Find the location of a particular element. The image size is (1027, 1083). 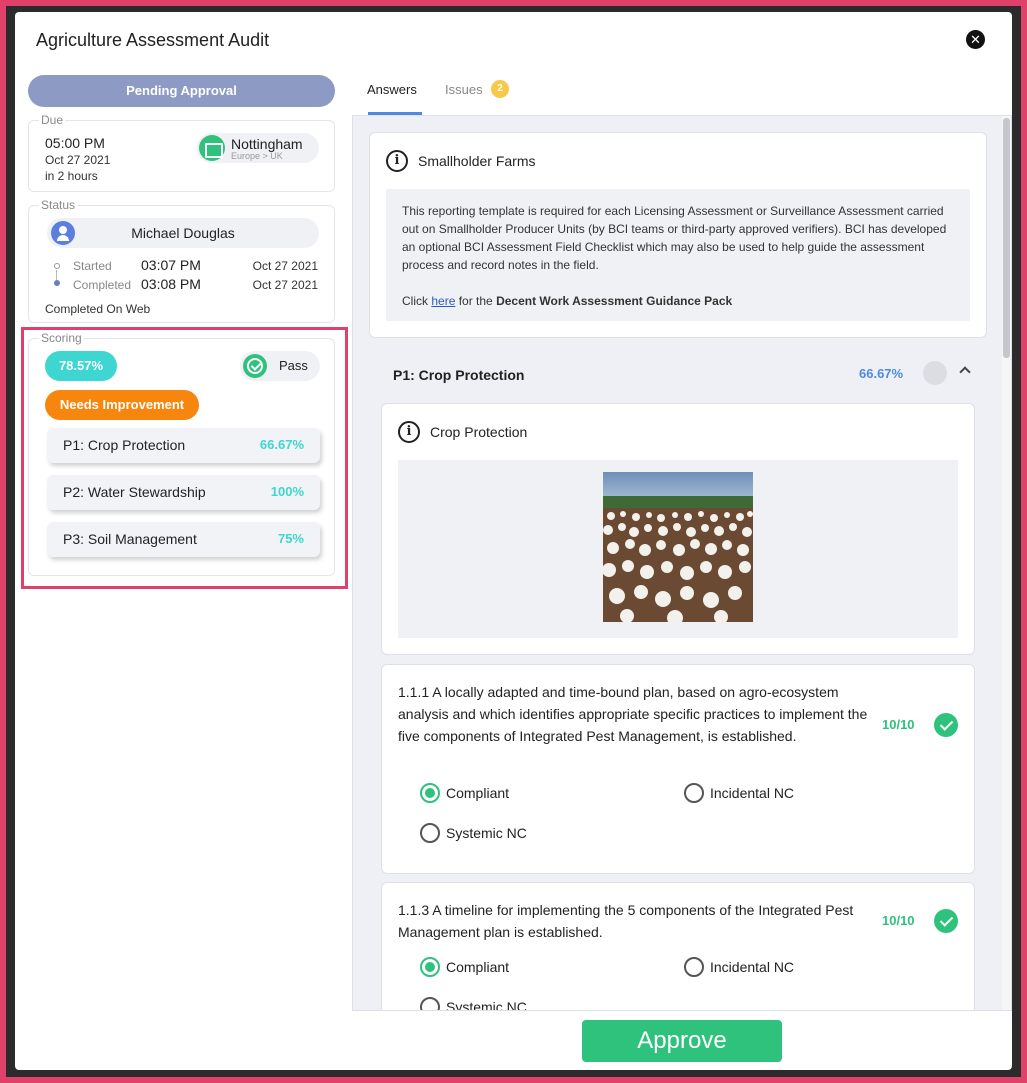

tab-issues: Issues is located at coordinates (464, 89).